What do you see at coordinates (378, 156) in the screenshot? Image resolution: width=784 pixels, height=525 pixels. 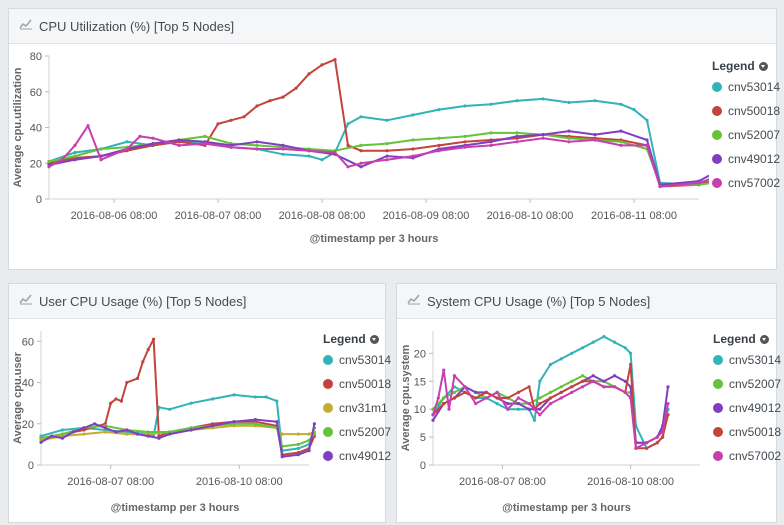 I see `series-line-cnv57002` at bounding box center [378, 156].